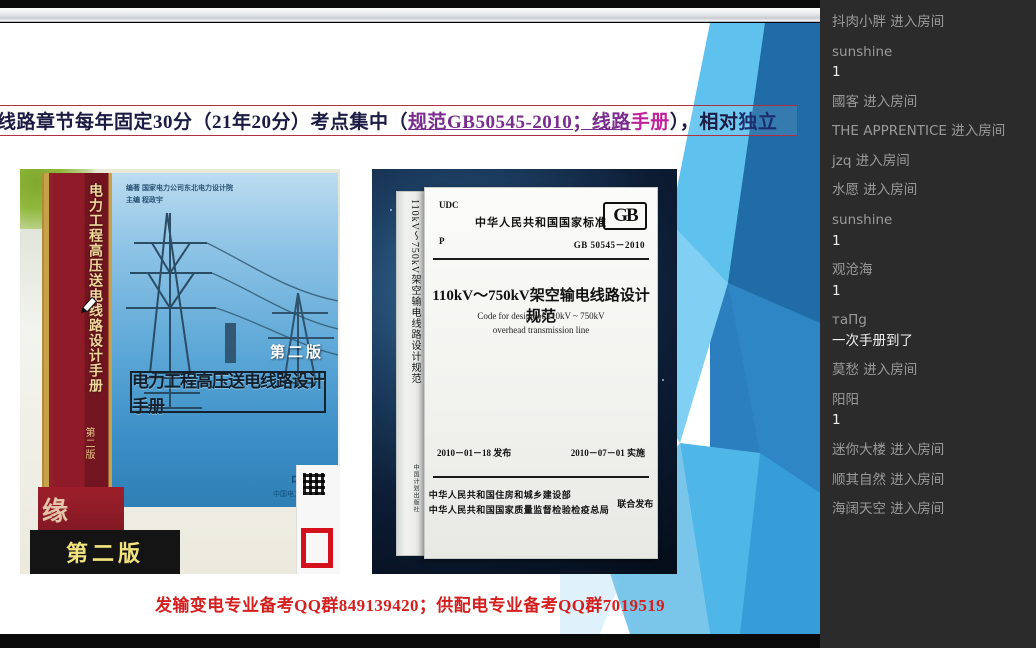 The width and height of the screenshot is (1036, 648). I want to click on jd-logo-icon, so click(317, 548).